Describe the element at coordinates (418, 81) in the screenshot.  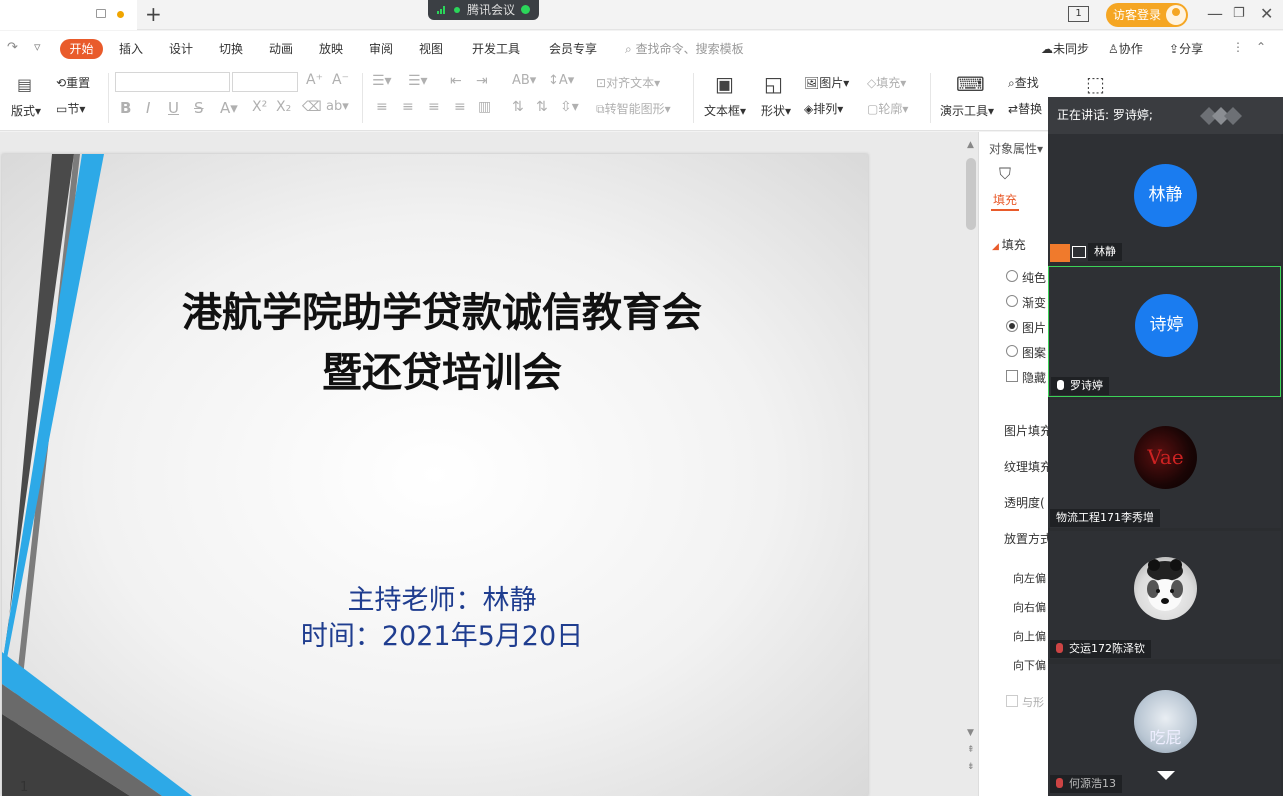
I see `numbered-list-icon: ☰▾` at that location.